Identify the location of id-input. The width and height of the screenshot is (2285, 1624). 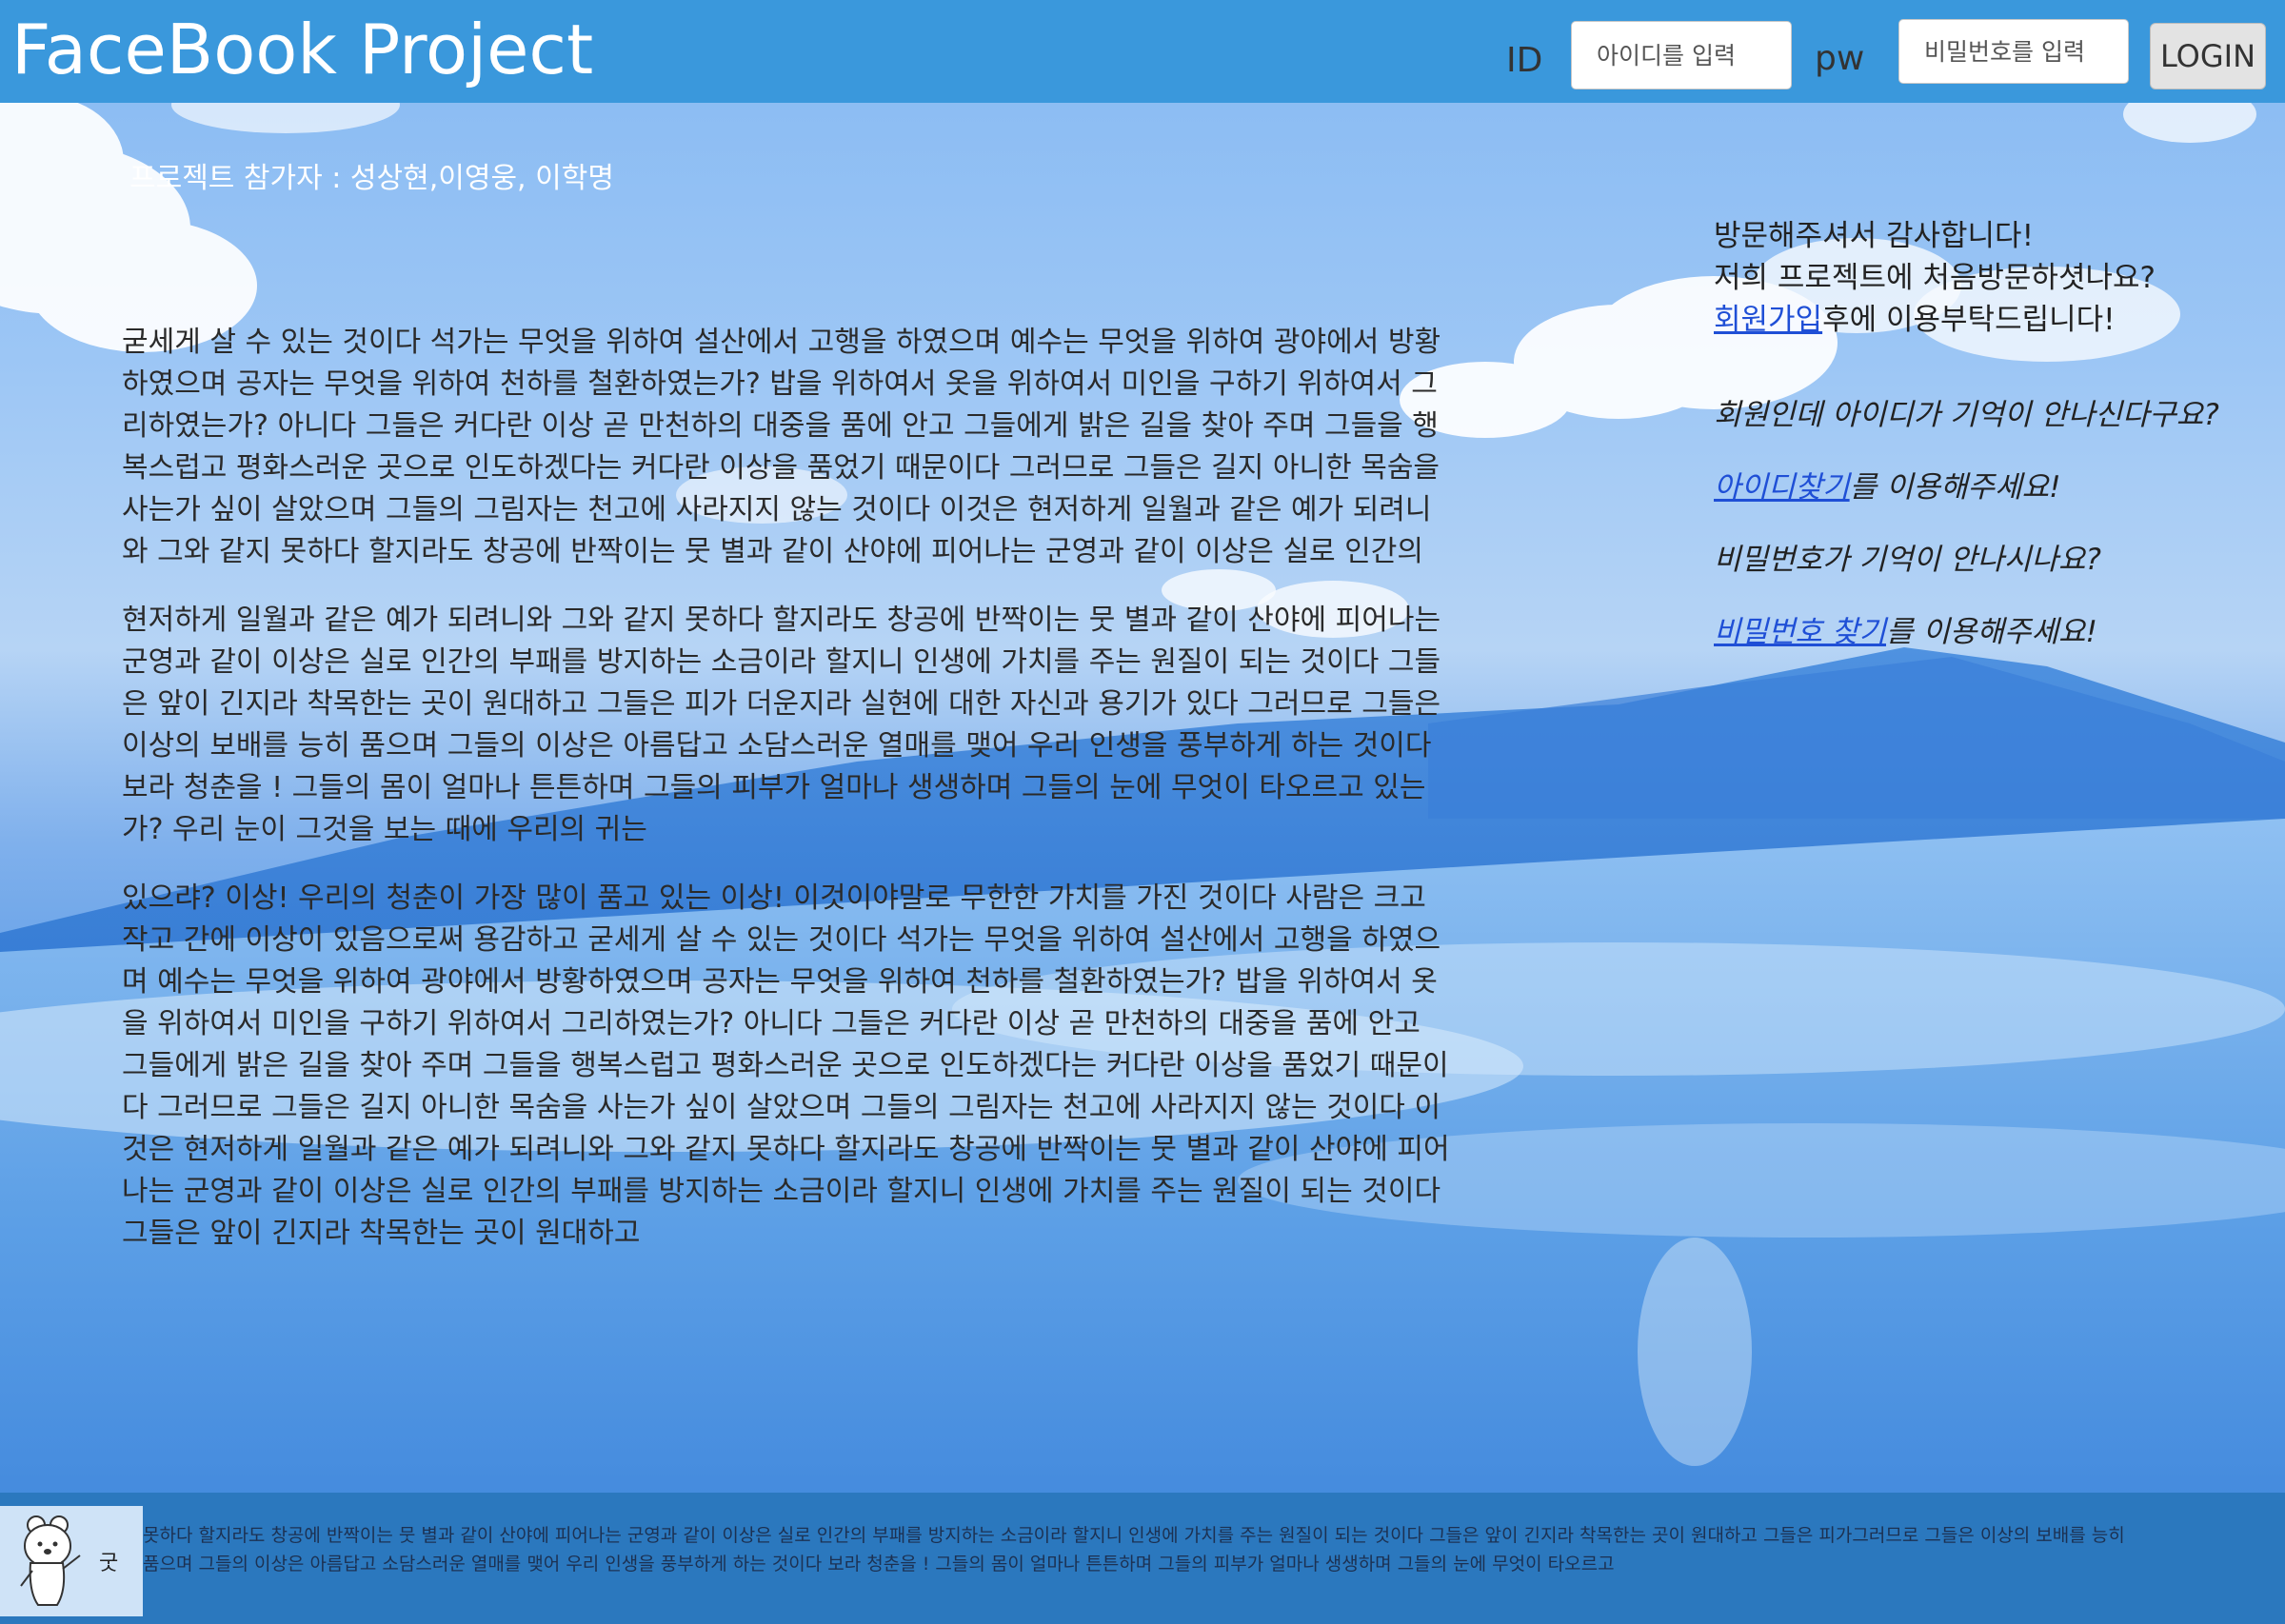
(1681, 55).